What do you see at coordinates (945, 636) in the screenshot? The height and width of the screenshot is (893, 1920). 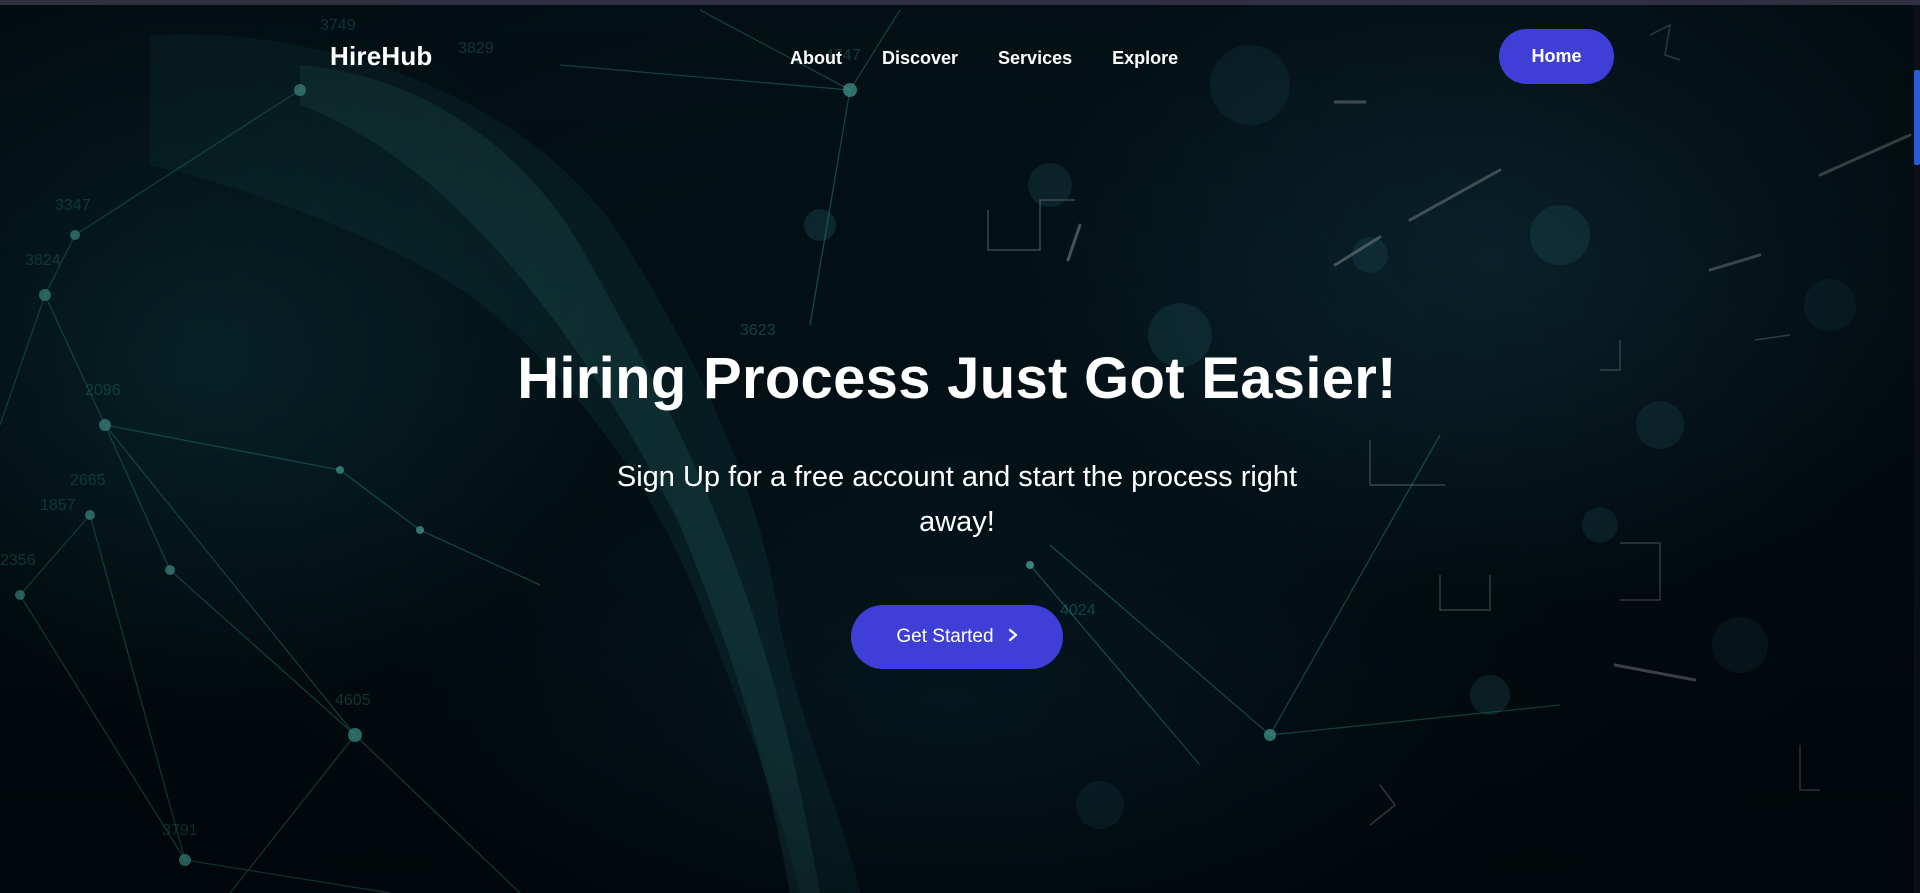 I see `get-started-label: Get Started` at bounding box center [945, 636].